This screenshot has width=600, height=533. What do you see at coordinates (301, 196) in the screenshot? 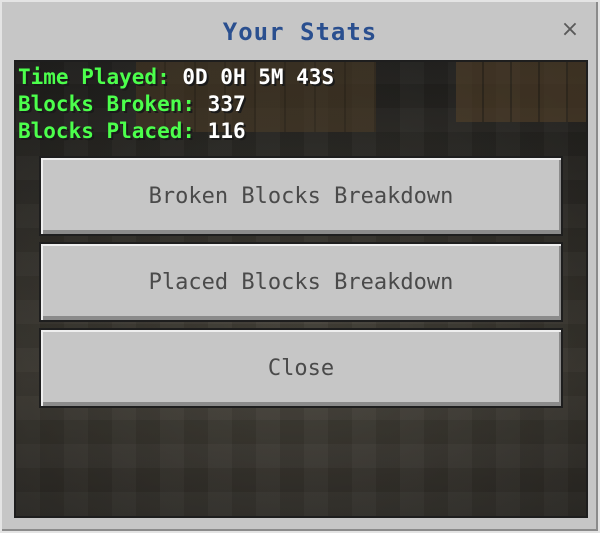
I see `broken-blocks-breakdown-button: Broken Blocks Breakdown` at bounding box center [301, 196].